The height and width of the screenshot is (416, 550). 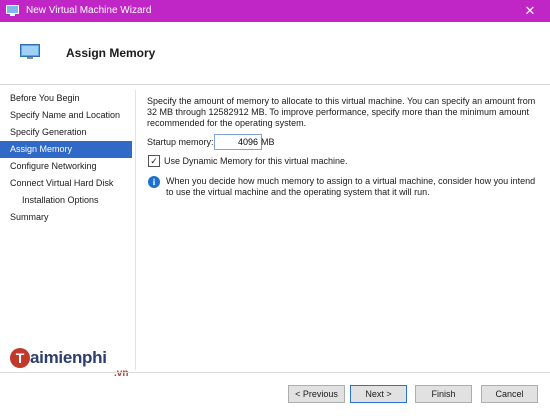 I want to click on finish-button: Finish, so click(x=443, y=394).